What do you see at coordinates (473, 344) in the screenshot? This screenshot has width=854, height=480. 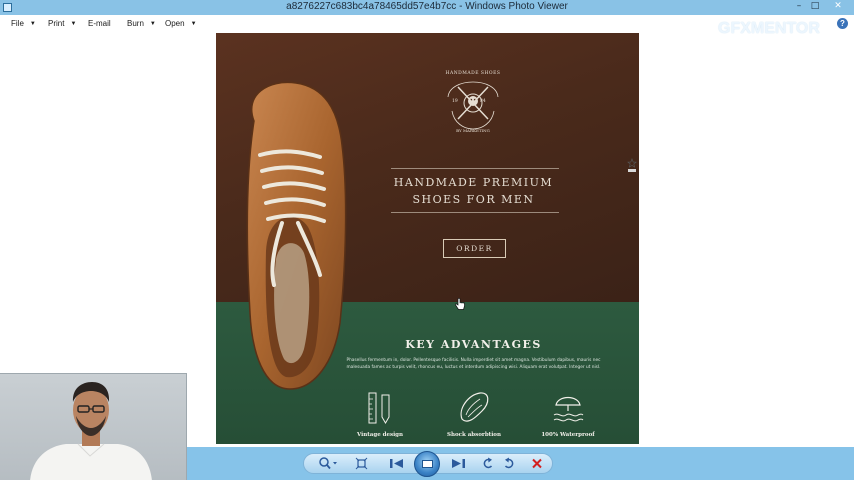 I see `advantages-title: KEY ADVANTAGES` at bounding box center [473, 344].